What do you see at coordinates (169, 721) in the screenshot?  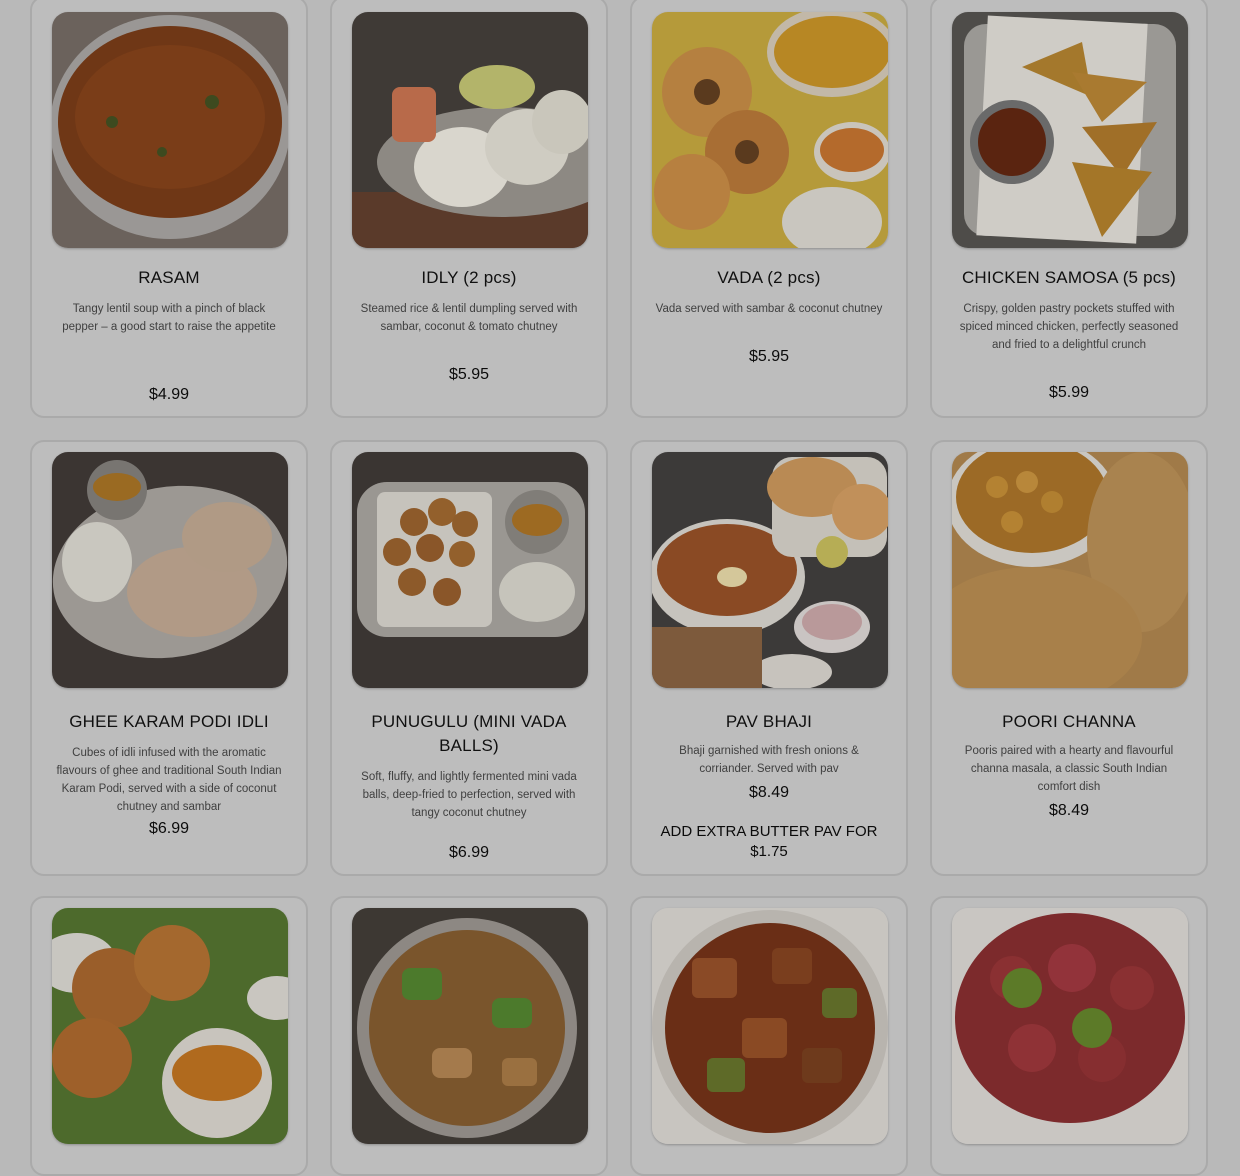 I see `item-name: GHEE KARAM PODI IDLI` at bounding box center [169, 721].